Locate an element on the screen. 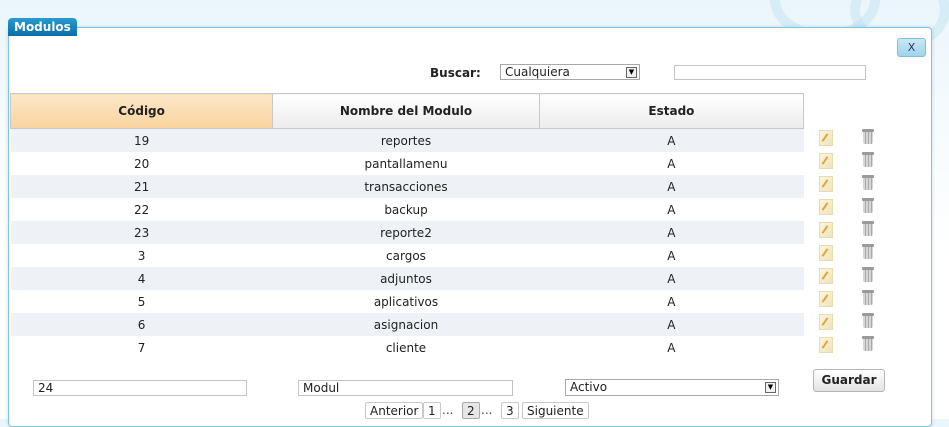 The width and height of the screenshot is (949, 427). nombre-input is located at coordinates (405, 388).